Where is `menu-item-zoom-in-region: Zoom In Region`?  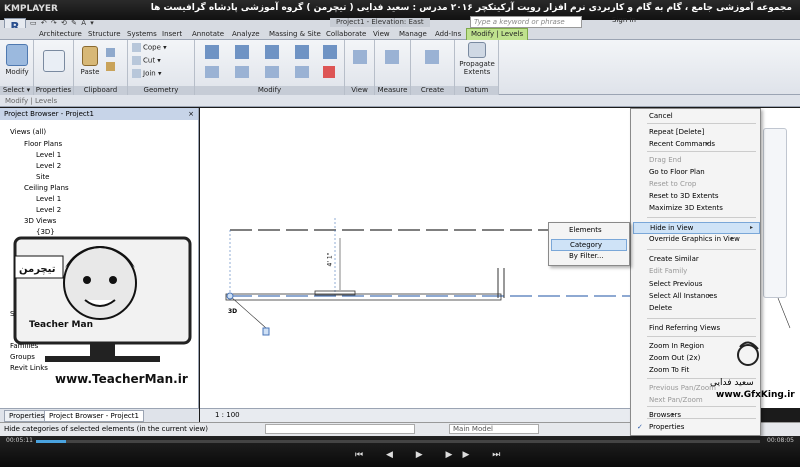
menu-item-zoom-in-region: Zoom In Region is located at coordinates (676, 346).